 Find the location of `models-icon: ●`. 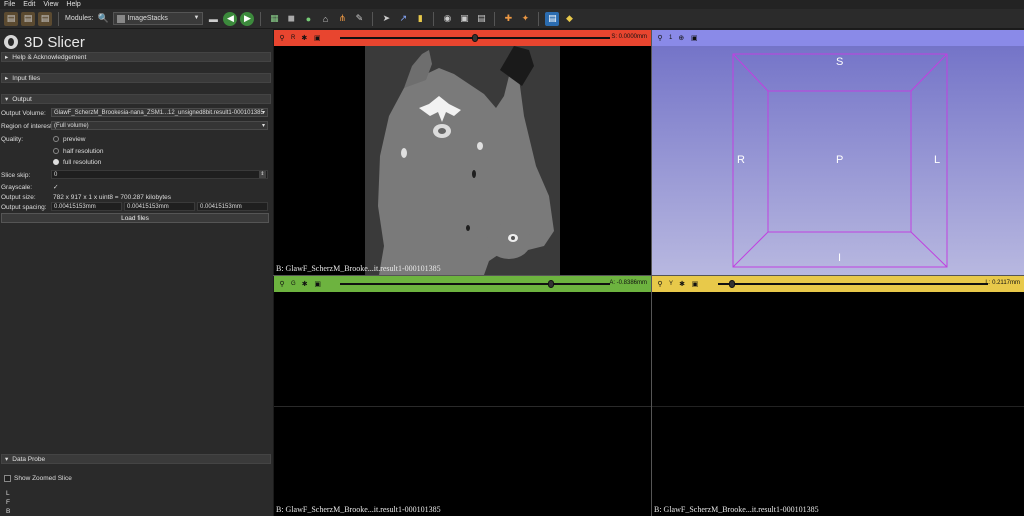

models-icon: ● is located at coordinates (308, 19).